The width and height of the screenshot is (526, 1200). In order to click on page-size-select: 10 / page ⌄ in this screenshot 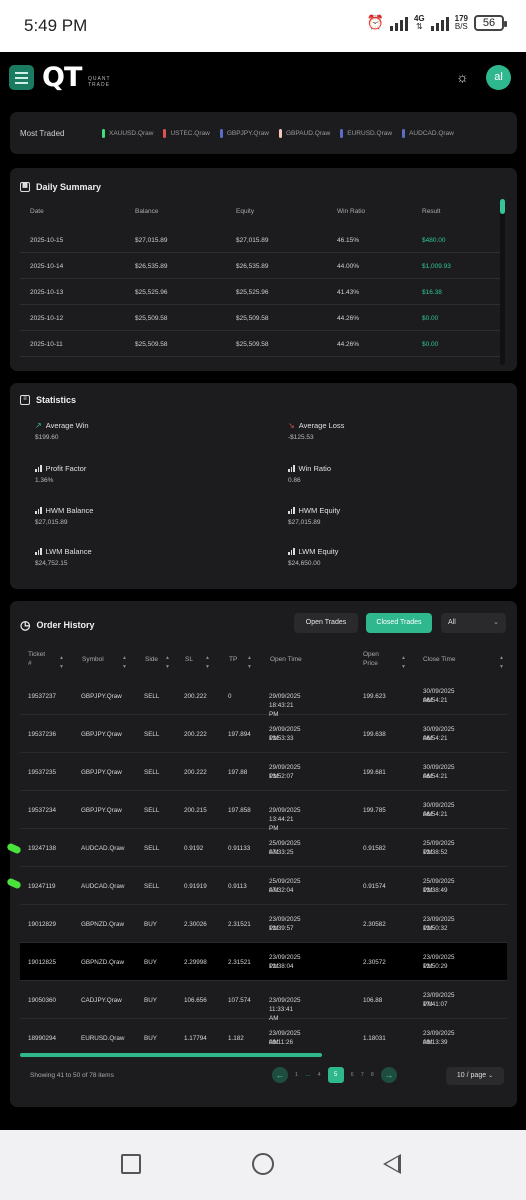, I will do `click(475, 1076)`.